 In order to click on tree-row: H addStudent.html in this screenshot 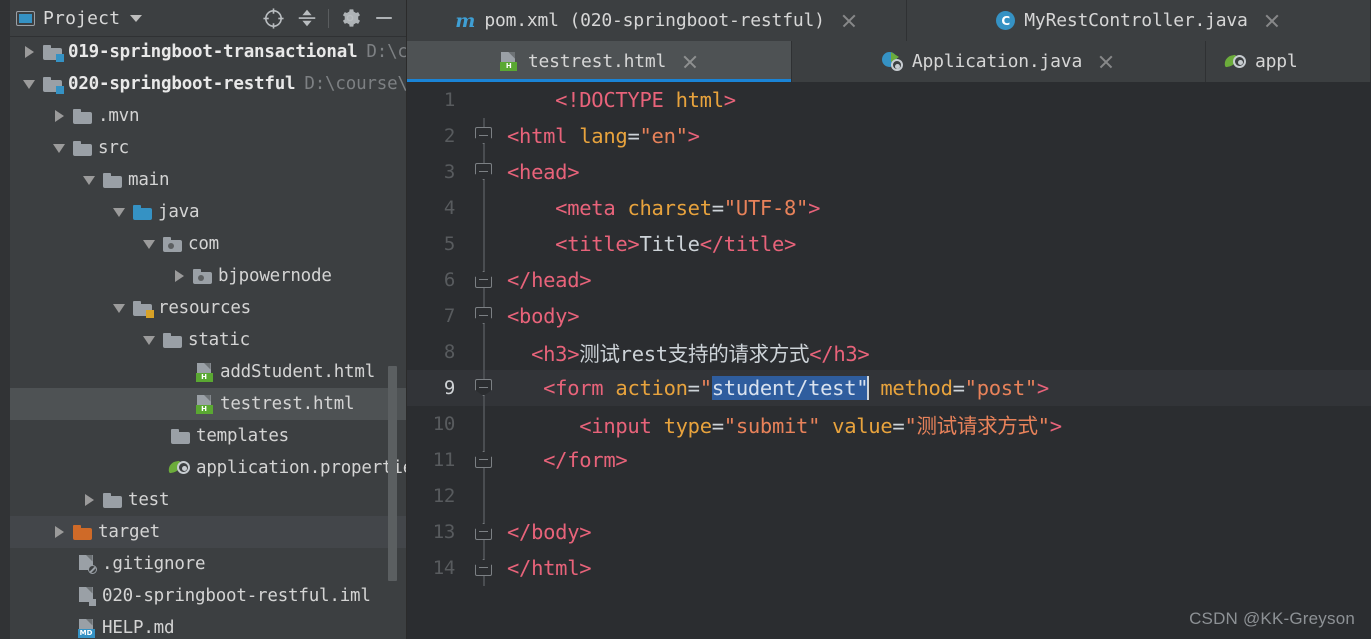, I will do `click(208, 372)`.